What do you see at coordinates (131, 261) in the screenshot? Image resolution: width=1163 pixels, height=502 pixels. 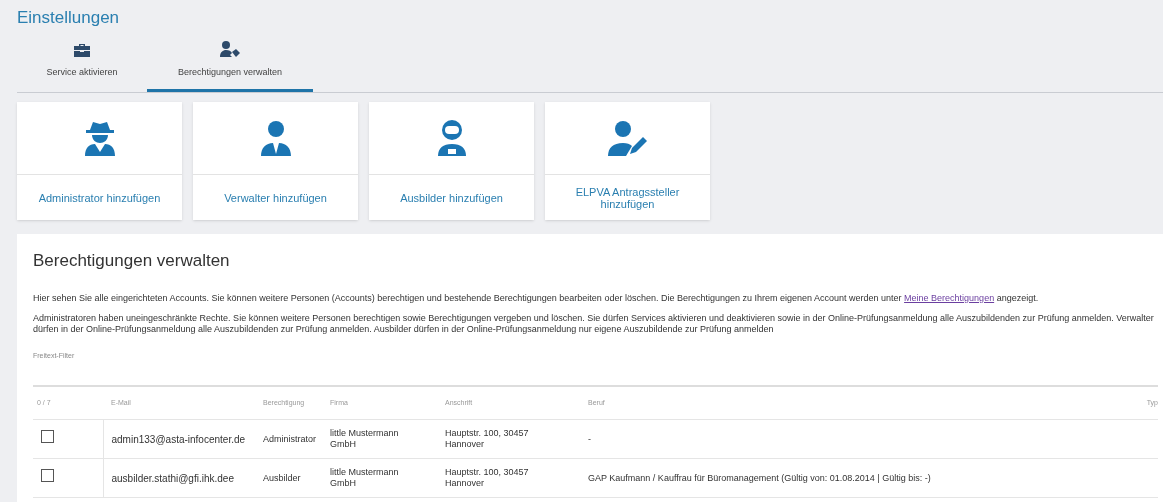 I see `section-title: Berechtigungen verwalten` at bounding box center [131, 261].